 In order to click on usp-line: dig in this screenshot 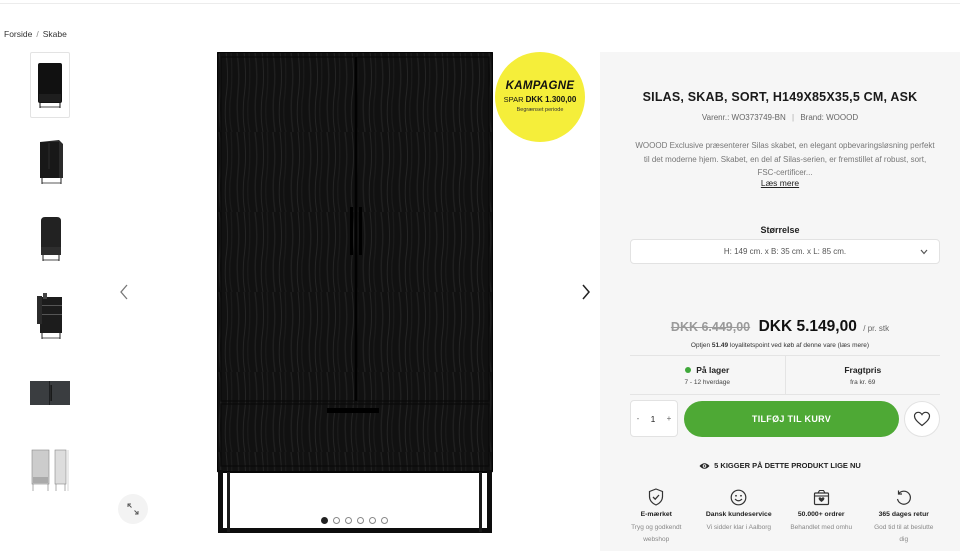, I will do `click(904, 539)`.